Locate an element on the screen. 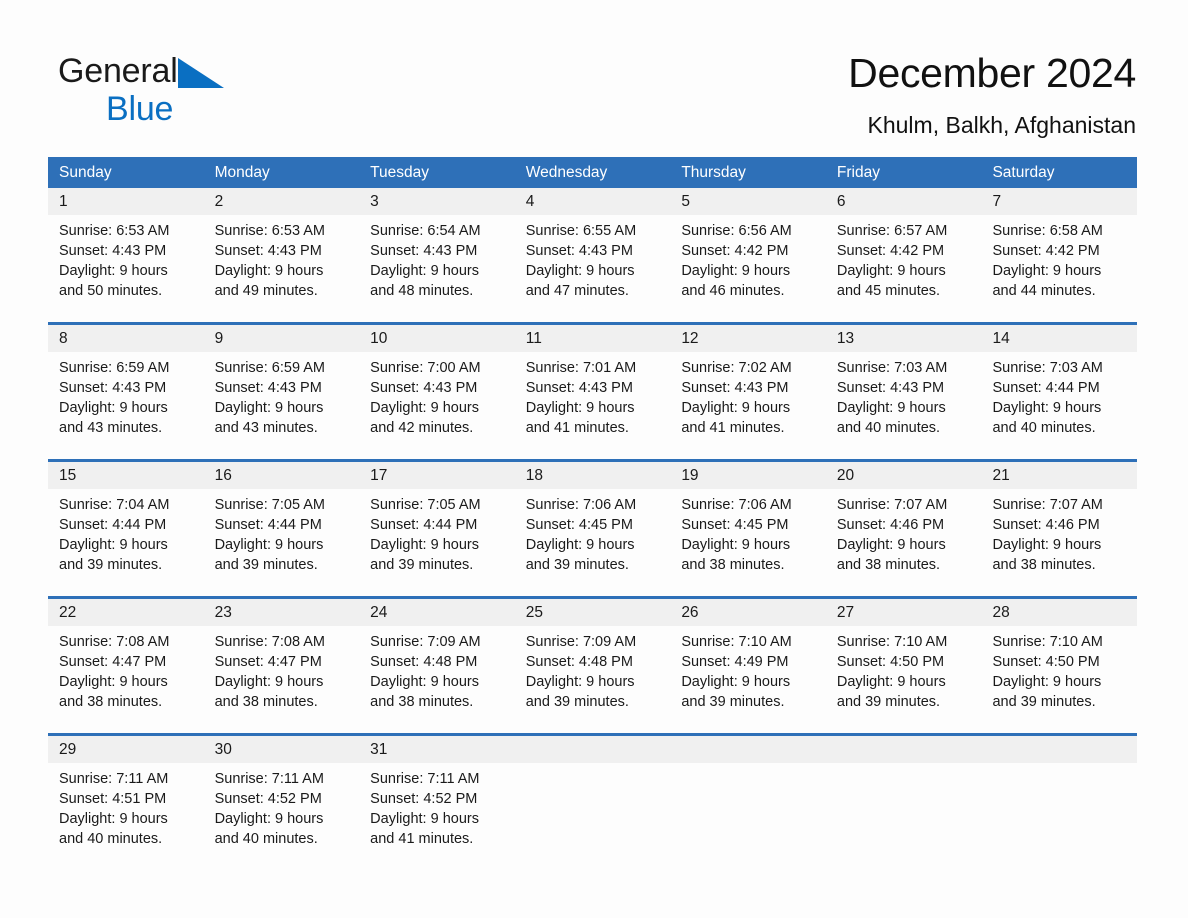 The height and width of the screenshot is (918, 1188). day-number-3: 3 is located at coordinates (437, 201).